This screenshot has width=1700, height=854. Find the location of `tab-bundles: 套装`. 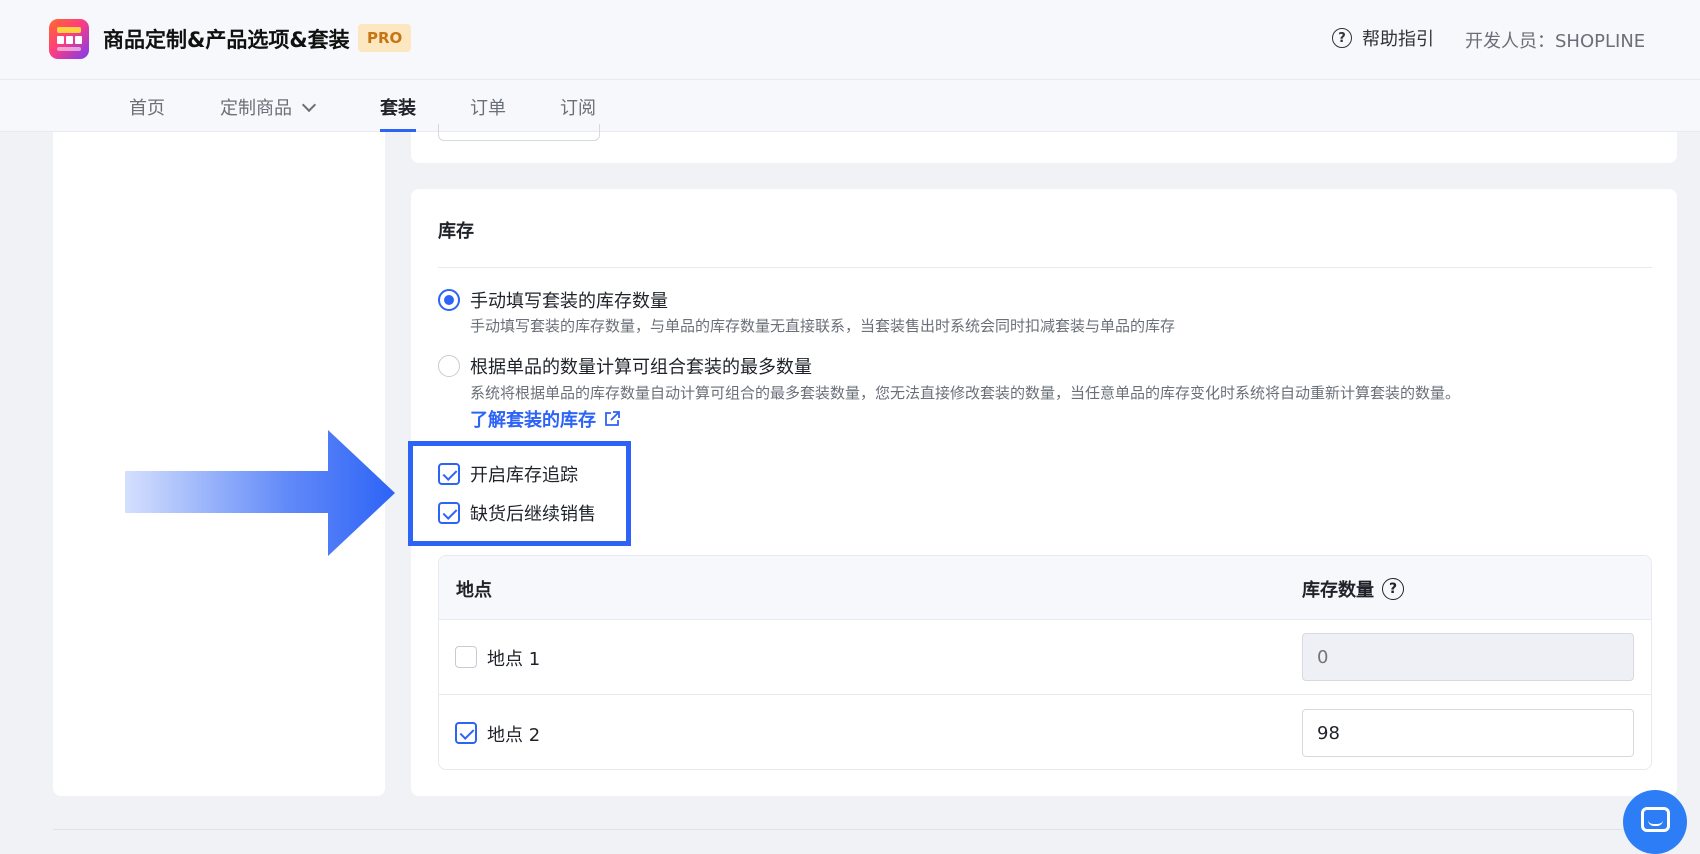

tab-bundles: 套装 is located at coordinates (398, 113).